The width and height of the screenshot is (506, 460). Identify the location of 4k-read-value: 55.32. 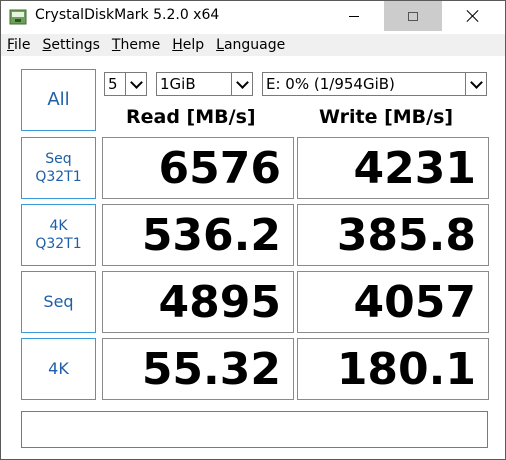
(198, 369).